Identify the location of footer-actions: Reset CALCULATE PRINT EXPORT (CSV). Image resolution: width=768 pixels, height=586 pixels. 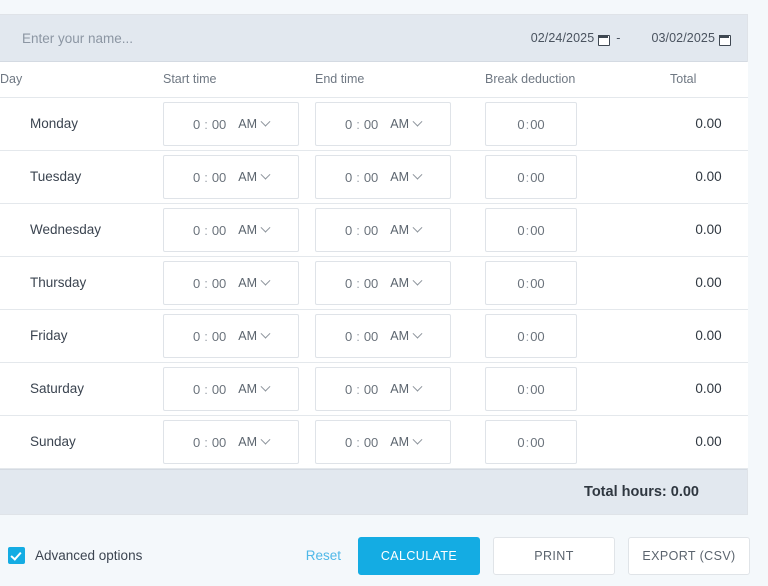
(528, 555).